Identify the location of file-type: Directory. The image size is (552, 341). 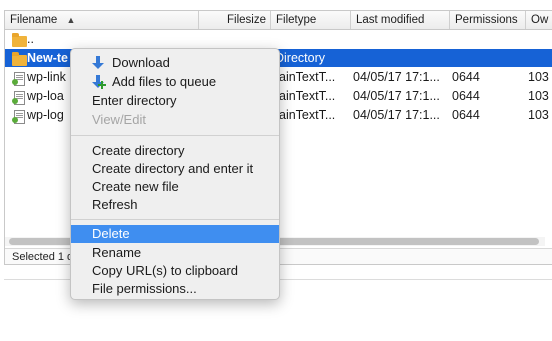
(300, 58).